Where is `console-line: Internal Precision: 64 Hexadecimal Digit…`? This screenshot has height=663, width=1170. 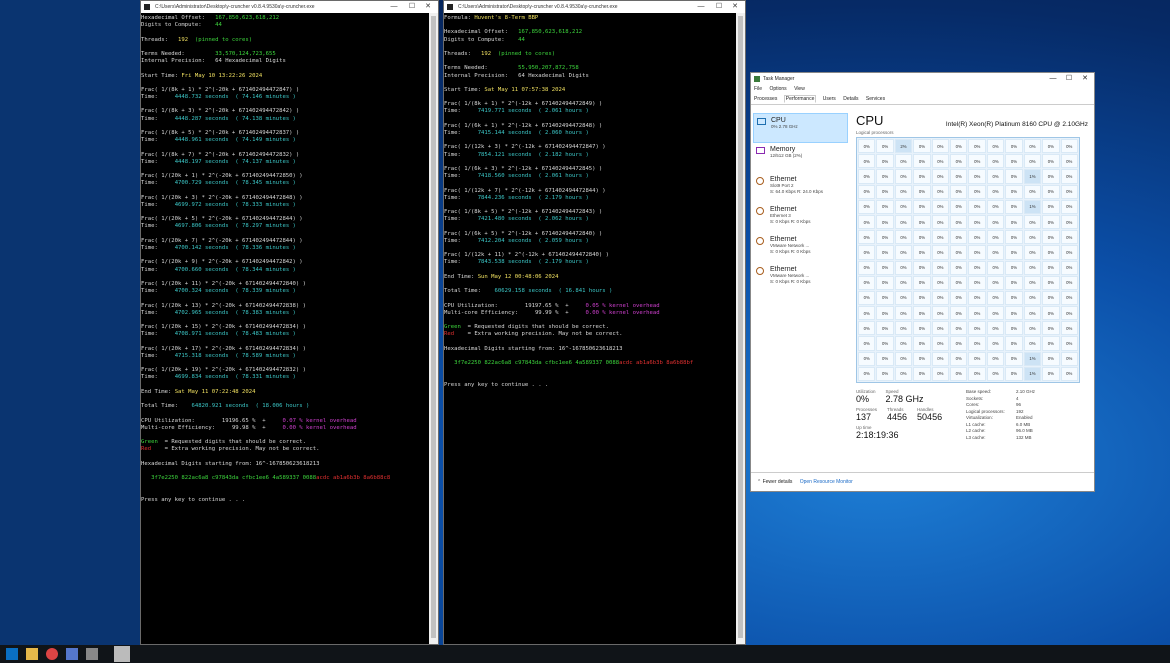
console-line: Internal Precision: 64 Hexadecimal Digit… is located at coordinates (594, 76).